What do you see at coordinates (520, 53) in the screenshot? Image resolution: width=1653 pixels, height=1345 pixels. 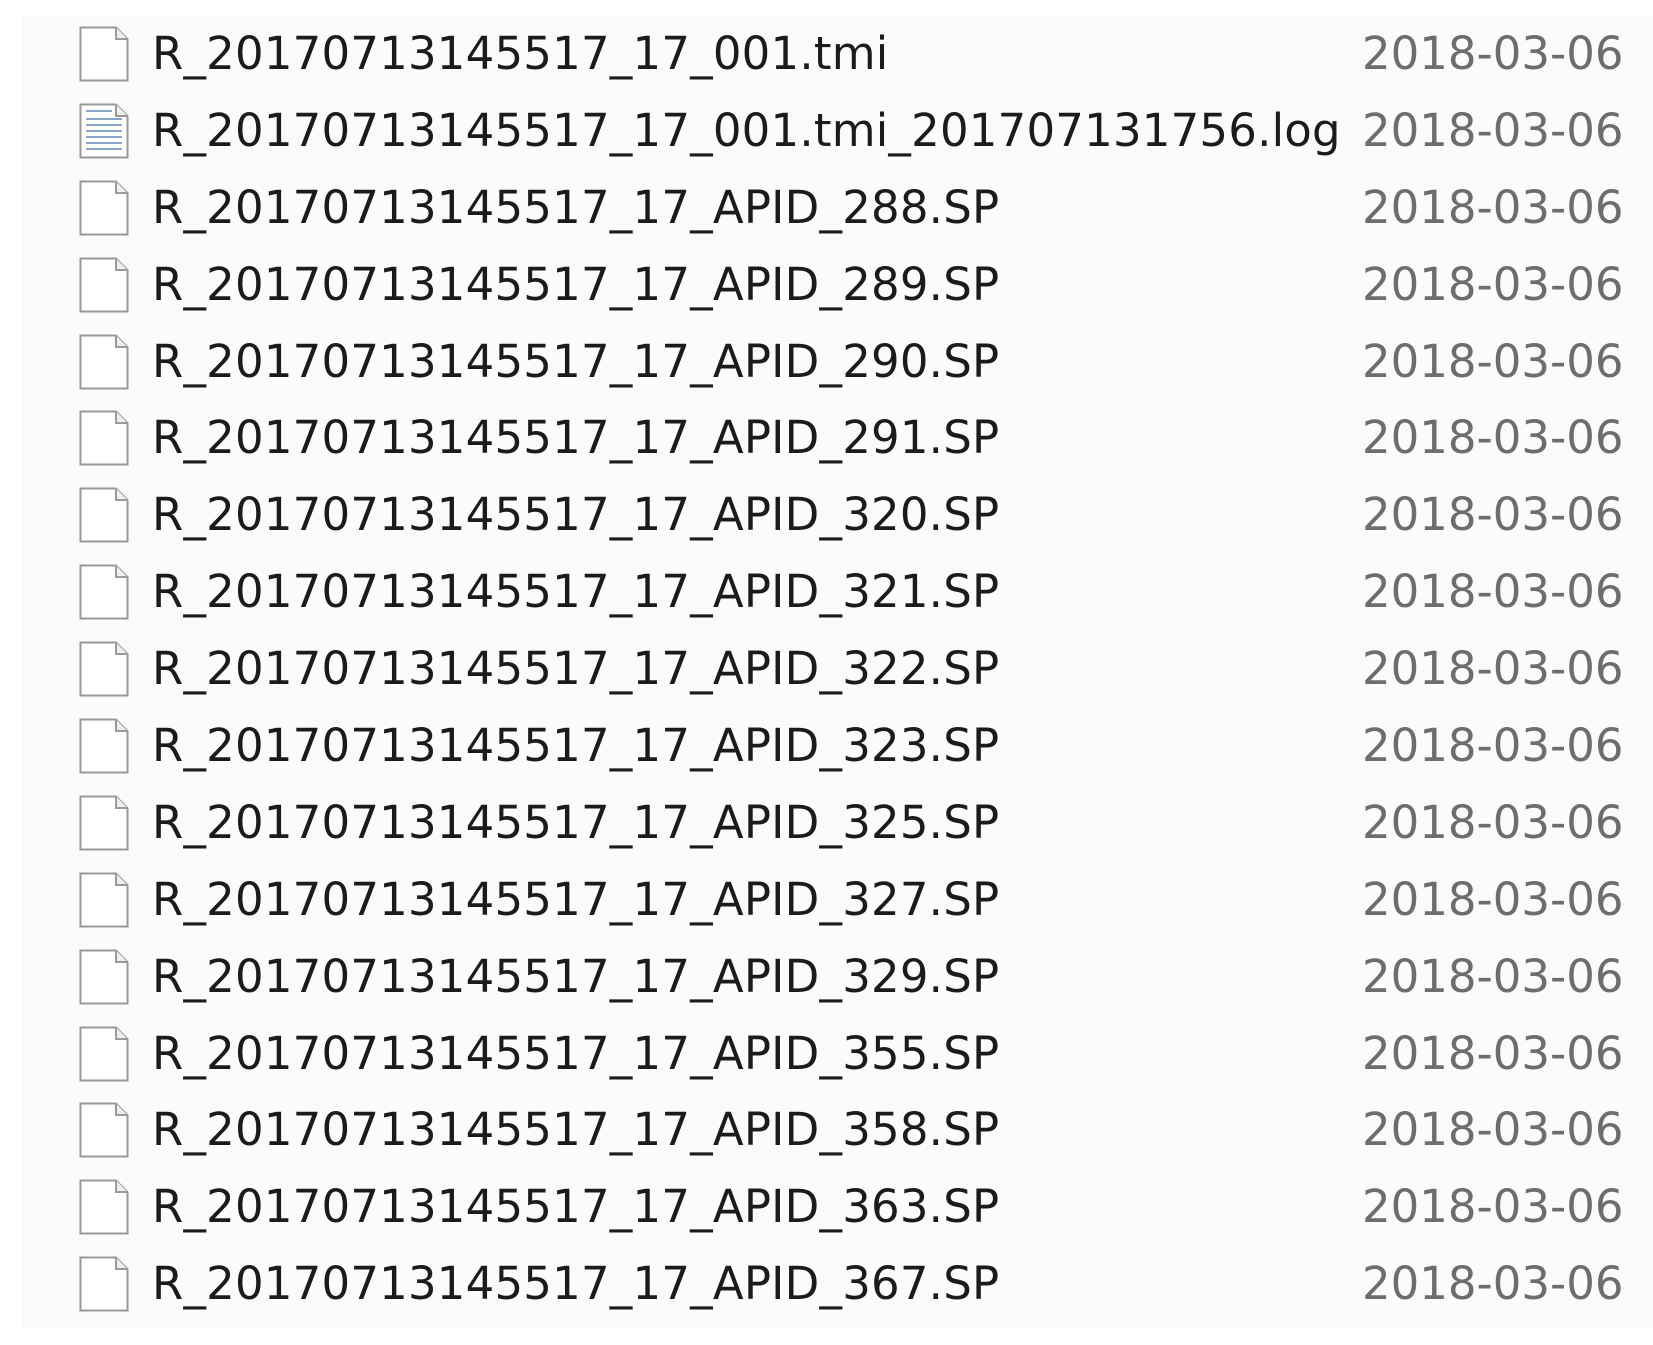 I see `file-name: R_20170713145517_17_001.tmi` at bounding box center [520, 53].